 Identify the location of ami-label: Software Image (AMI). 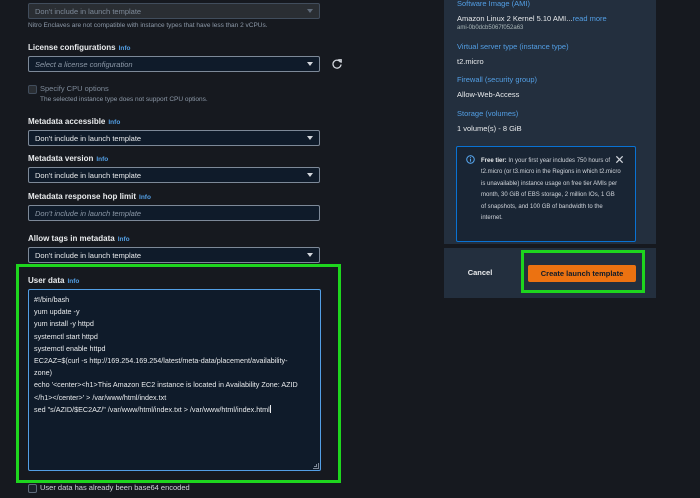
(493, 4).